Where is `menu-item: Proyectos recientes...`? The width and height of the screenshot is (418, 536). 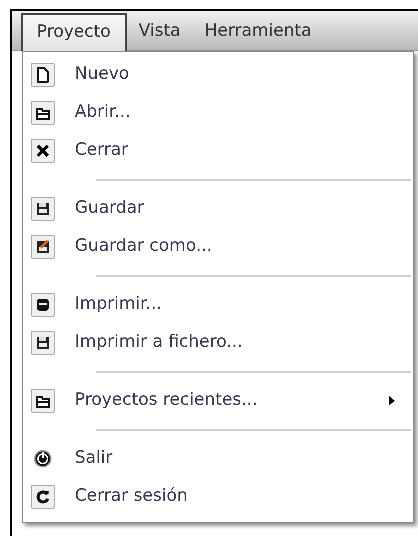 menu-item: Proyectos recientes... is located at coordinates (218, 401).